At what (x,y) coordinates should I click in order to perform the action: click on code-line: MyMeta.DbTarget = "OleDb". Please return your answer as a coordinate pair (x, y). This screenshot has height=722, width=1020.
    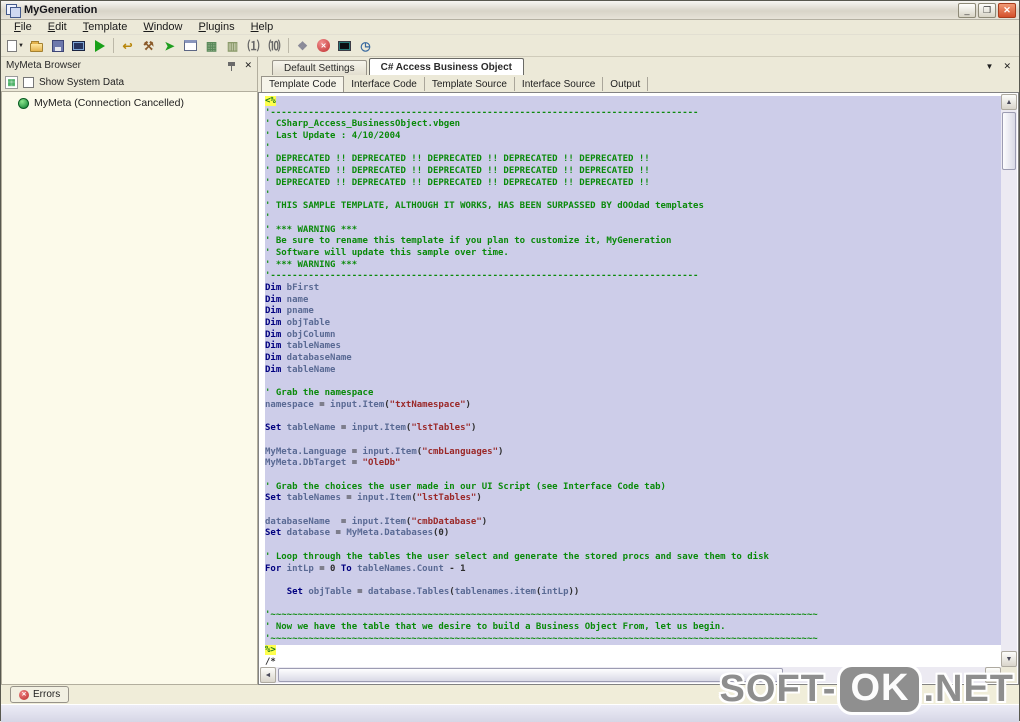
    Looking at the image, I should click on (633, 464).